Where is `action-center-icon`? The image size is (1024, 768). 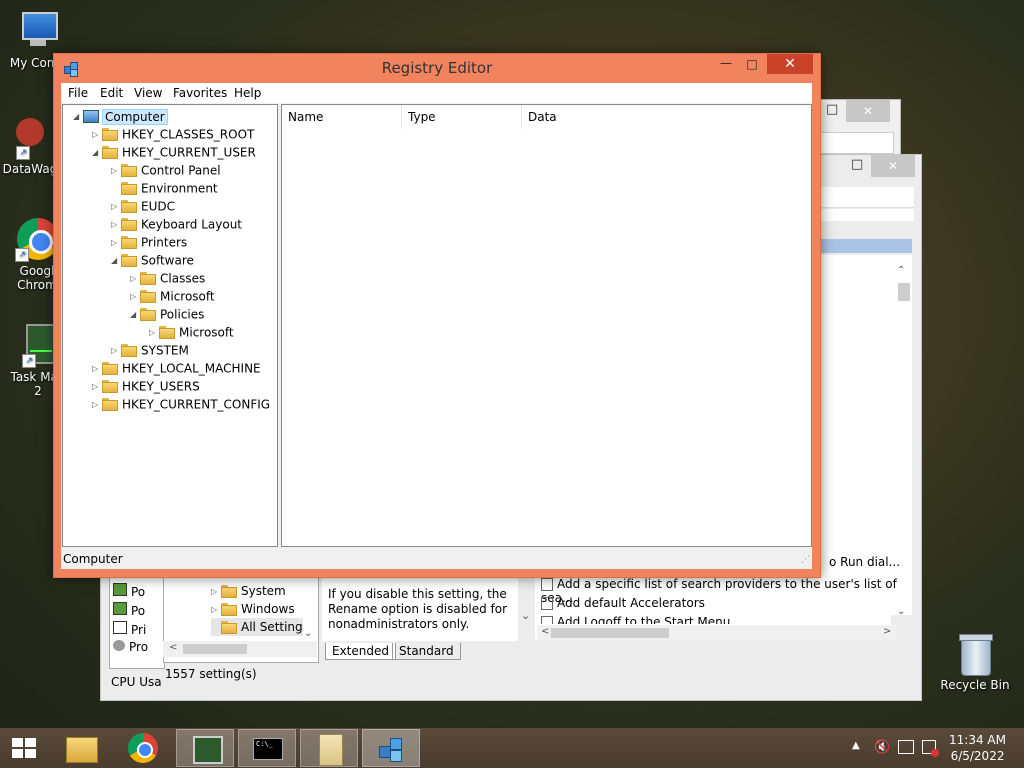 action-center-icon is located at coordinates (930, 748).